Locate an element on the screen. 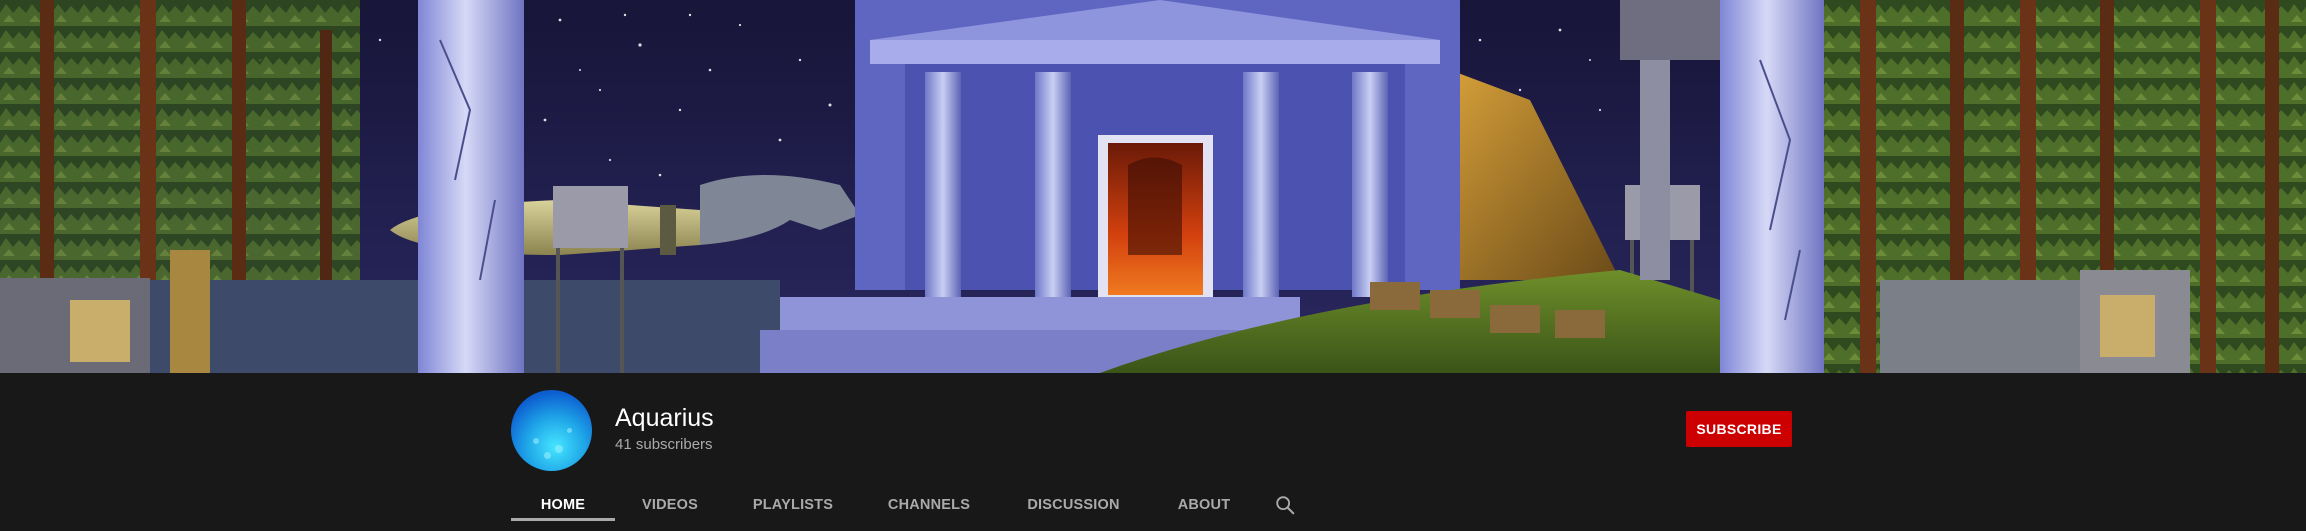  tab-playlists: PLAYLISTS is located at coordinates (793, 504).